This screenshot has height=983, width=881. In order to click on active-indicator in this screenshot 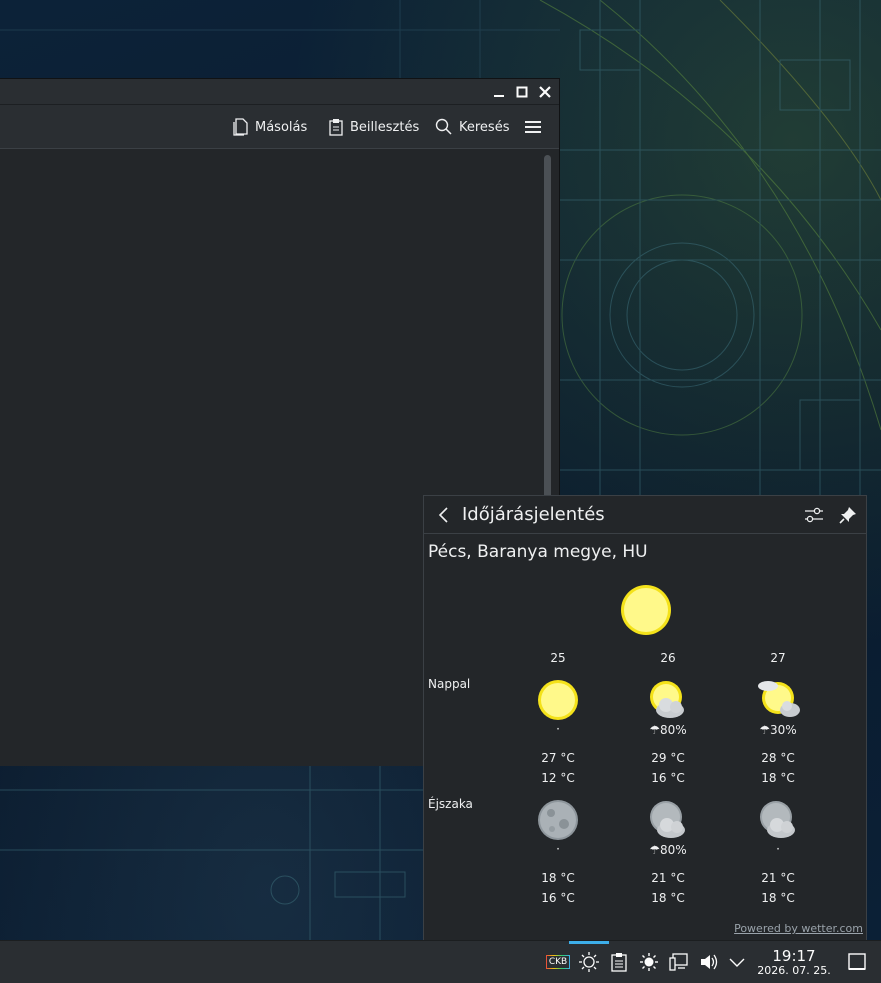, I will do `click(589, 942)`.